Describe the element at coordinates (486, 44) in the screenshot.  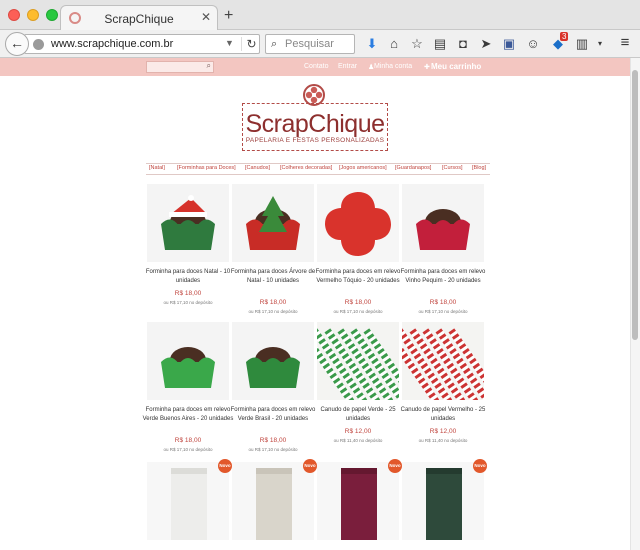
I see `send-icon: ➤` at that location.